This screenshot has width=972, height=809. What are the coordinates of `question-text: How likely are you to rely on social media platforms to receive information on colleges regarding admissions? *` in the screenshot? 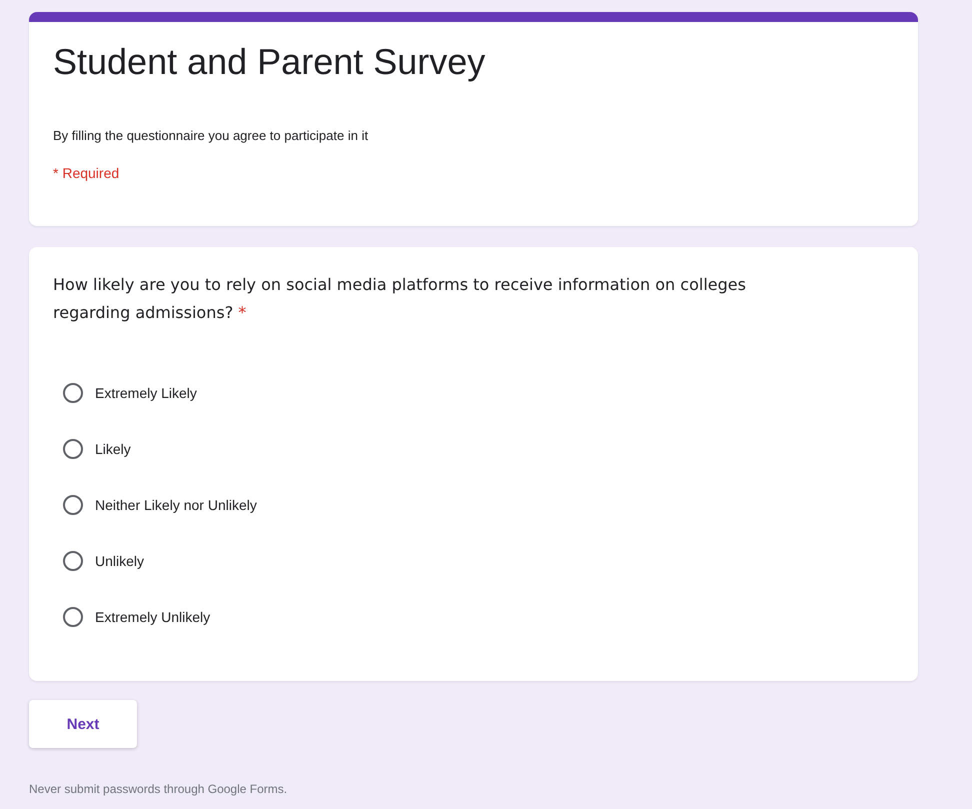 It's located at (400, 299).